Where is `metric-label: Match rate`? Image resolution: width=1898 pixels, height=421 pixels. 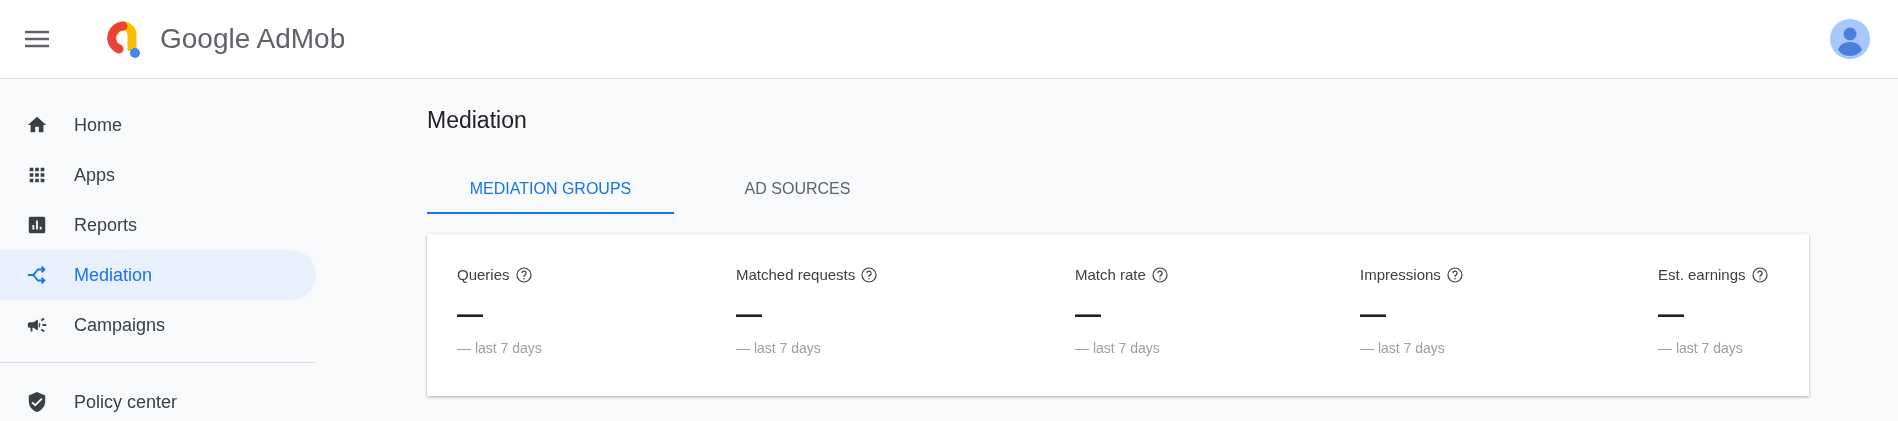
metric-label: Match rate is located at coordinates (1110, 274).